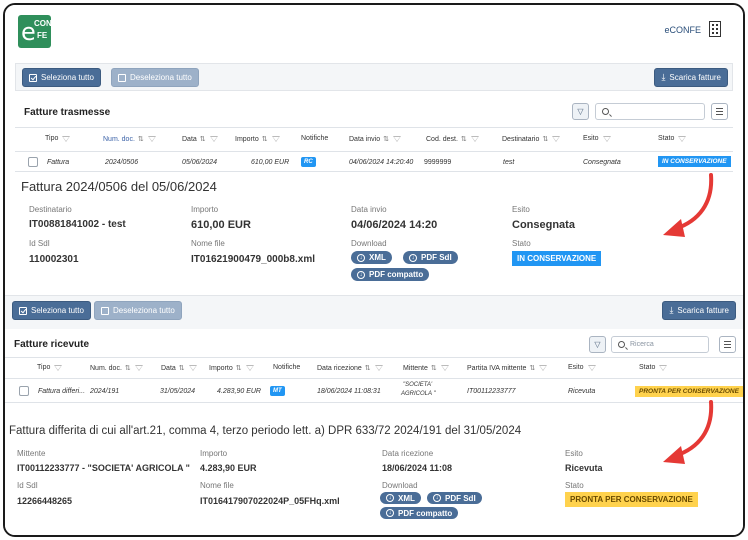  I want to click on sent-detail-title: Fattura 2024/0506 del 05/06/2024, so click(119, 186).